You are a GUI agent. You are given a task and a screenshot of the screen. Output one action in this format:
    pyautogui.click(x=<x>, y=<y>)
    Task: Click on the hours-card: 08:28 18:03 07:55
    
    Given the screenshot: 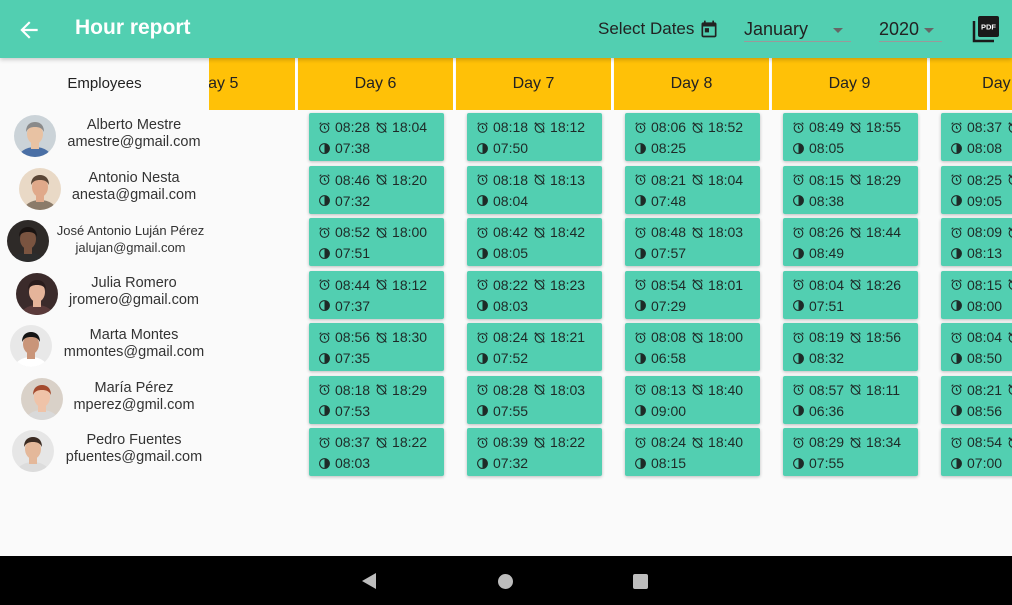 What is the action you would take?
    pyautogui.click(x=534, y=399)
    